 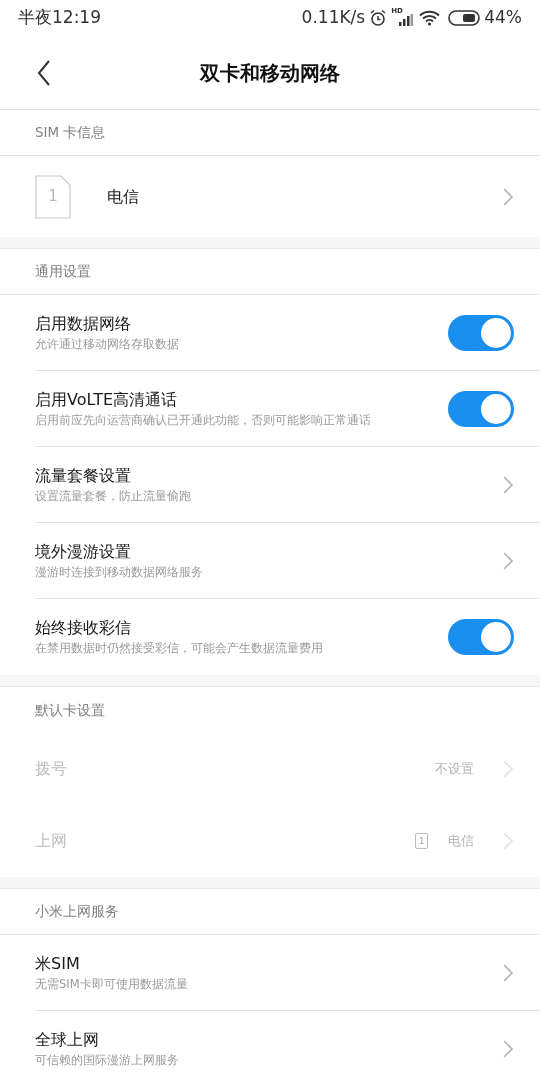 I want to click on section-header: 默认卡设置, so click(x=70, y=710).